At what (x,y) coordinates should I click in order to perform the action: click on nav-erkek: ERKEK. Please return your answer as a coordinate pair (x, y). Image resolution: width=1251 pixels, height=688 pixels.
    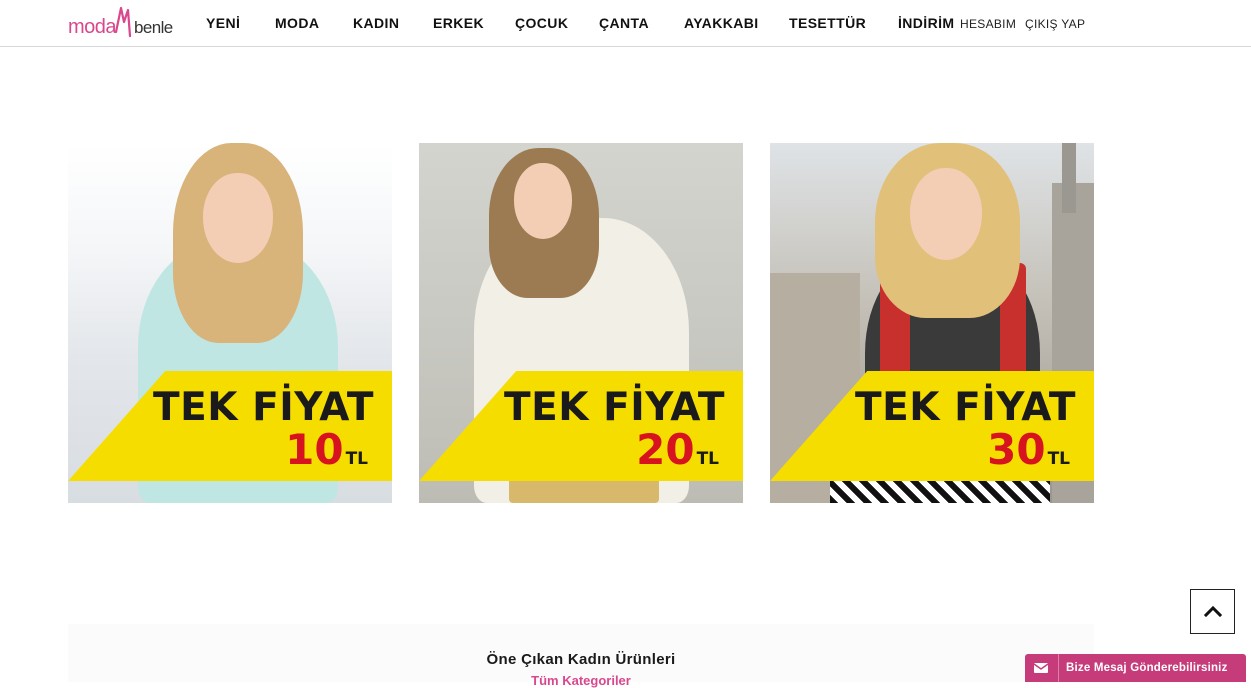
    Looking at the image, I should click on (458, 23).